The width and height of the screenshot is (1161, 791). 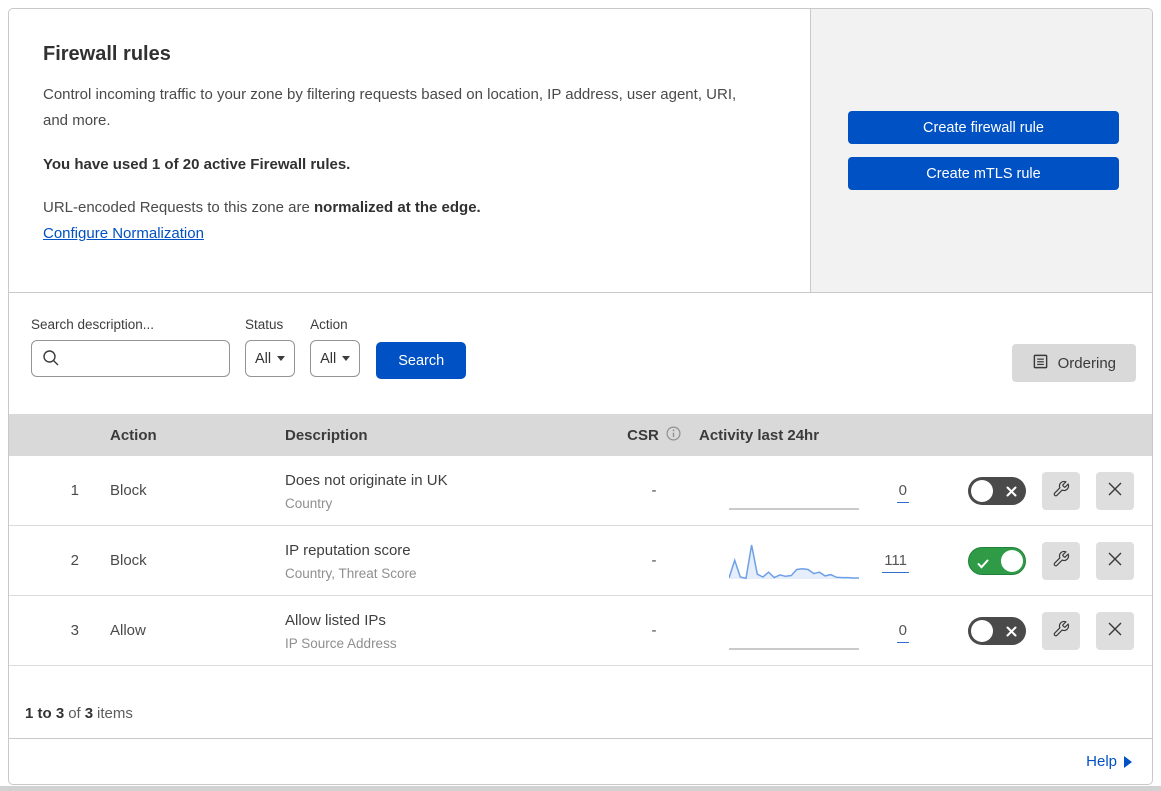 What do you see at coordinates (178, 207) in the screenshot?
I see `normalization-text: URL-encoded Requests to this zone are` at bounding box center [178, 207].